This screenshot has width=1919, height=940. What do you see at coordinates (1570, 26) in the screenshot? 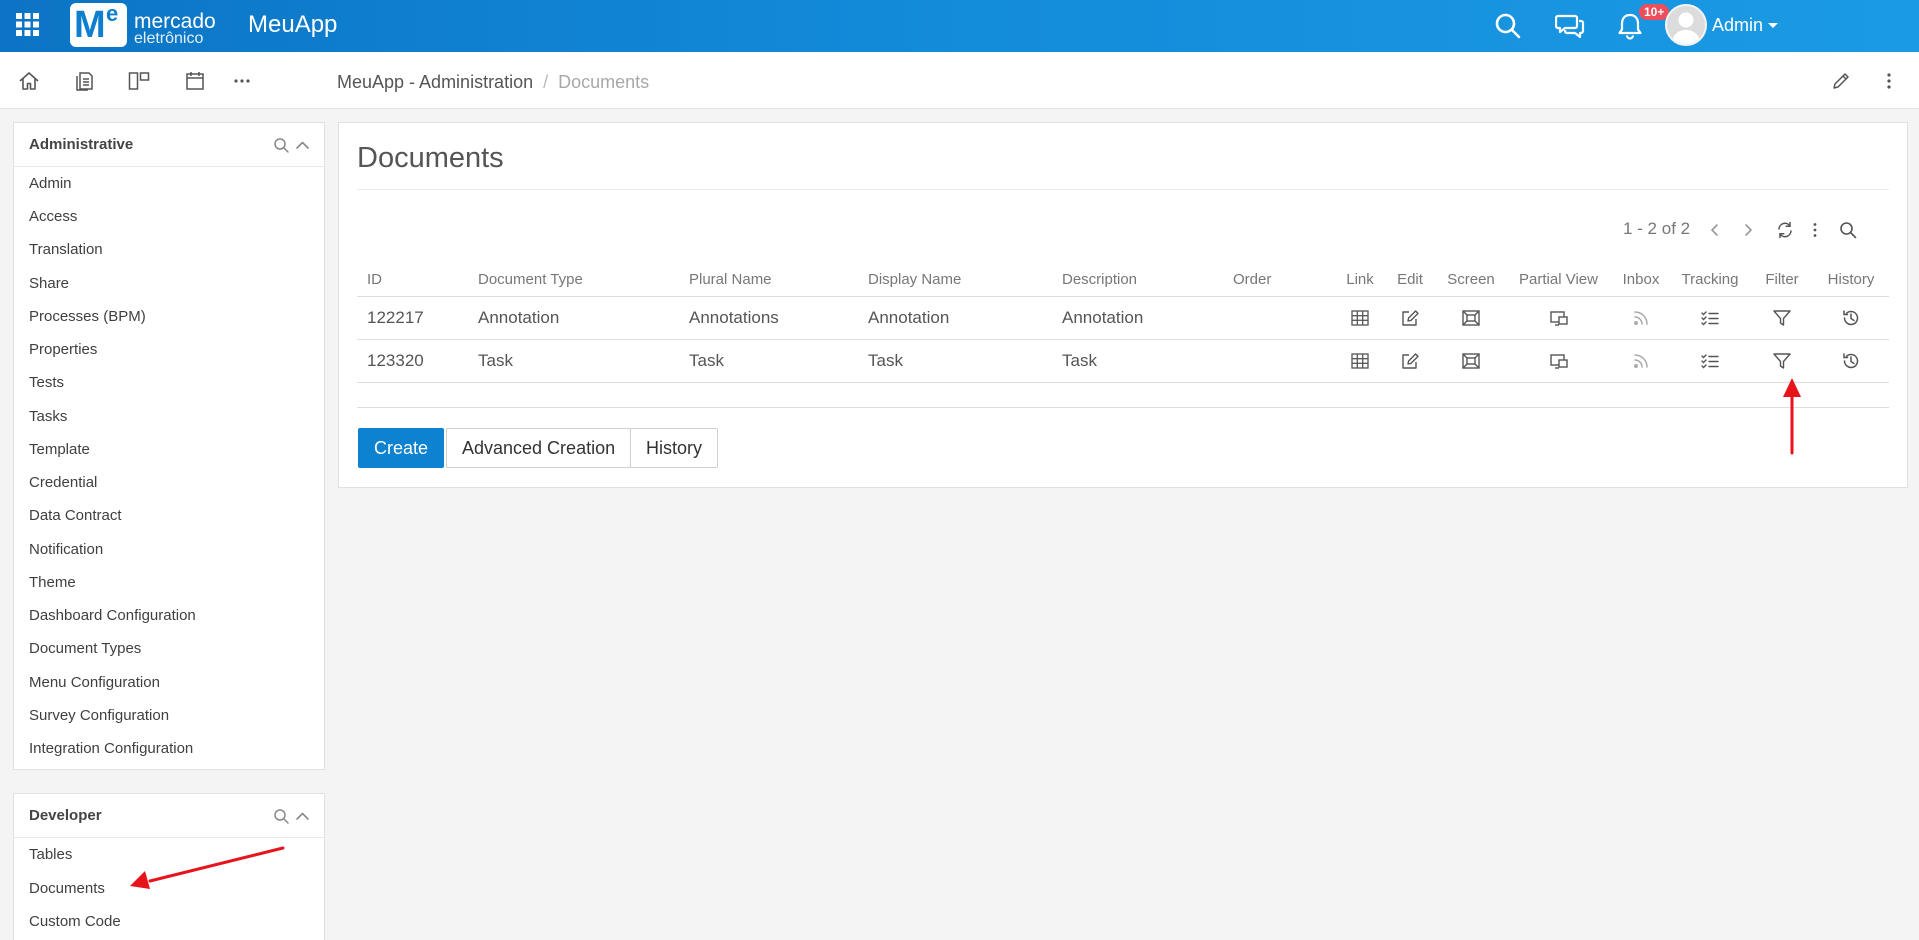
I see `chat-icon` at bounding box center [1570, 26].